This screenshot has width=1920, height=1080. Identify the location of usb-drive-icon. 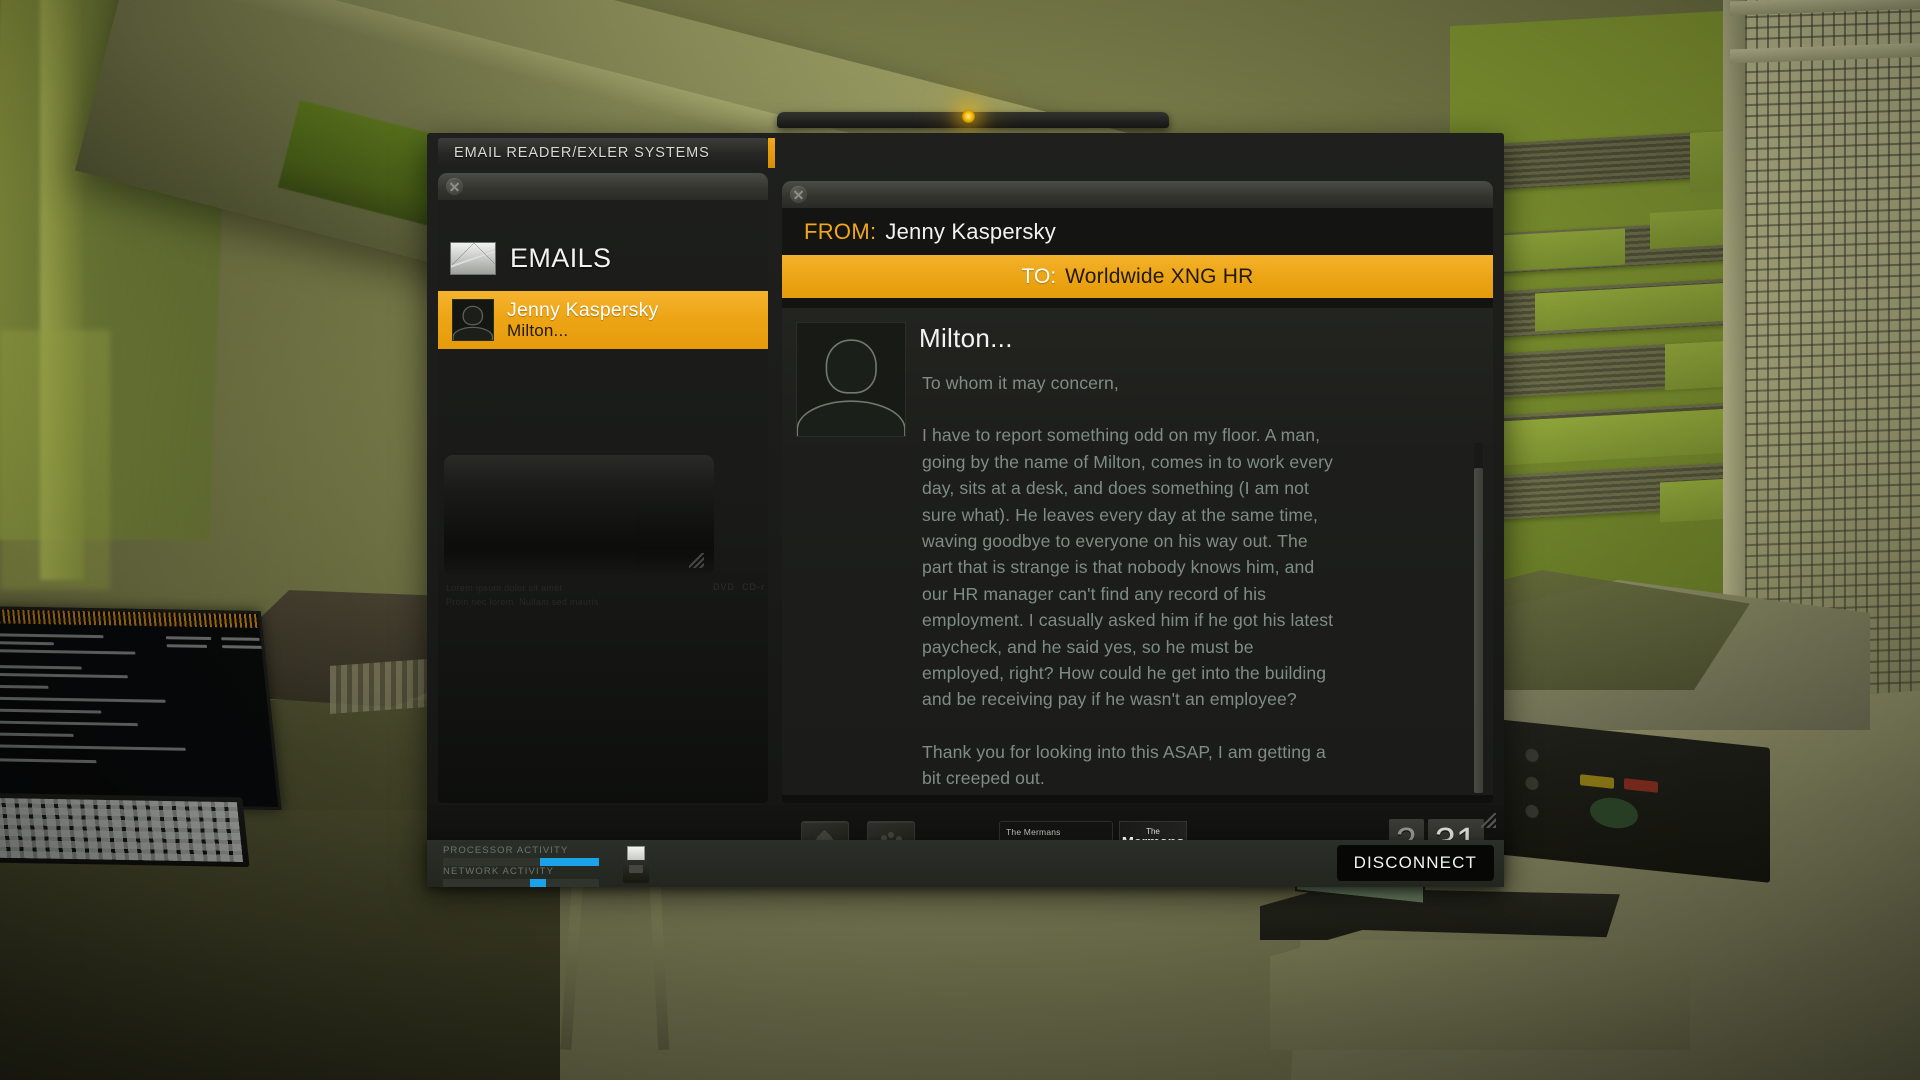
(636, 864).